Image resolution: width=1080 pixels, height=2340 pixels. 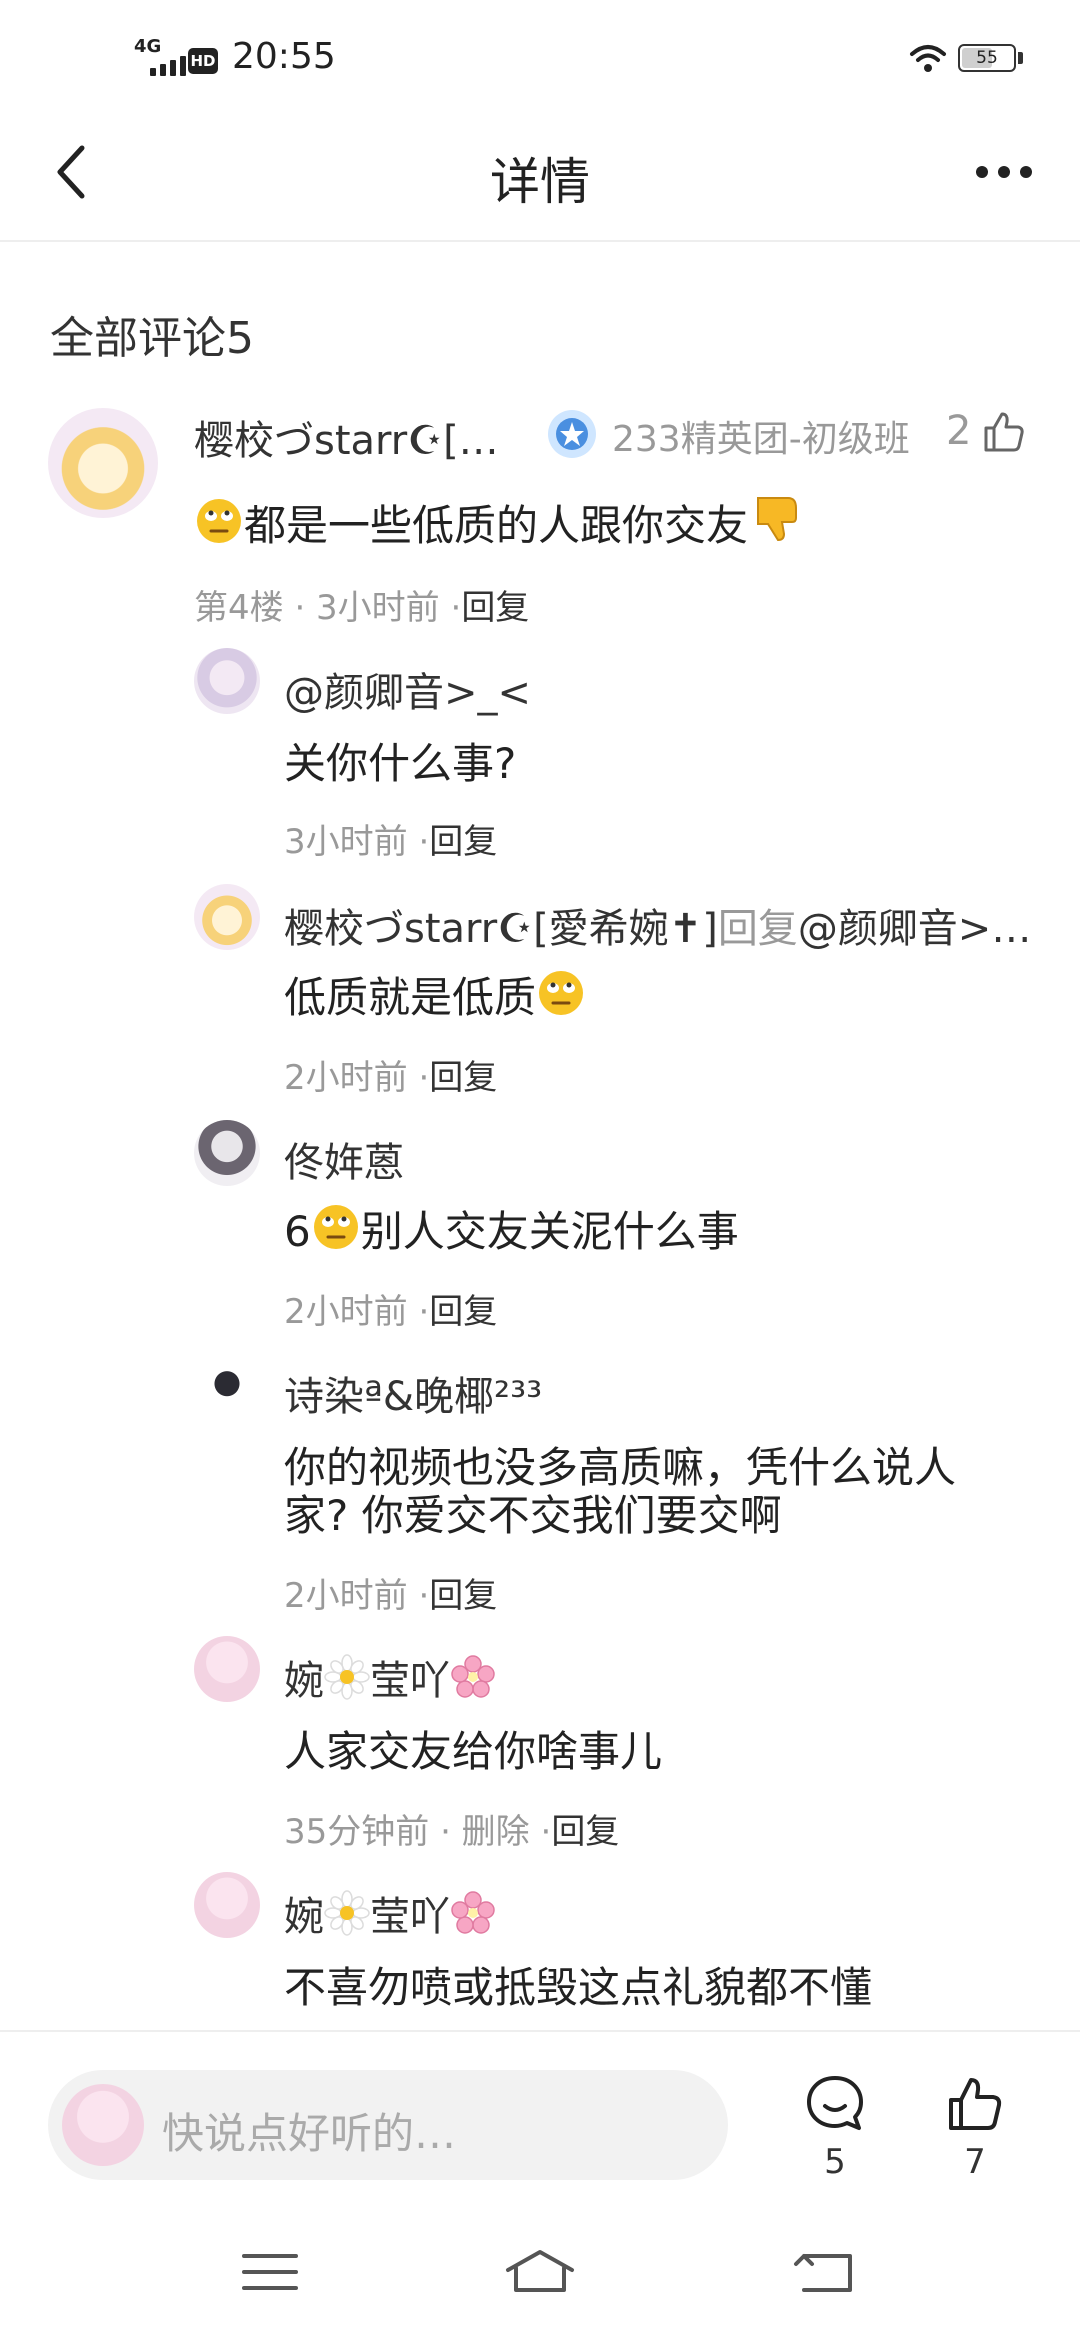 I want to click on reply-author: 樱校づstarr☪[愛希婉✝], so click(x=501, y=929).